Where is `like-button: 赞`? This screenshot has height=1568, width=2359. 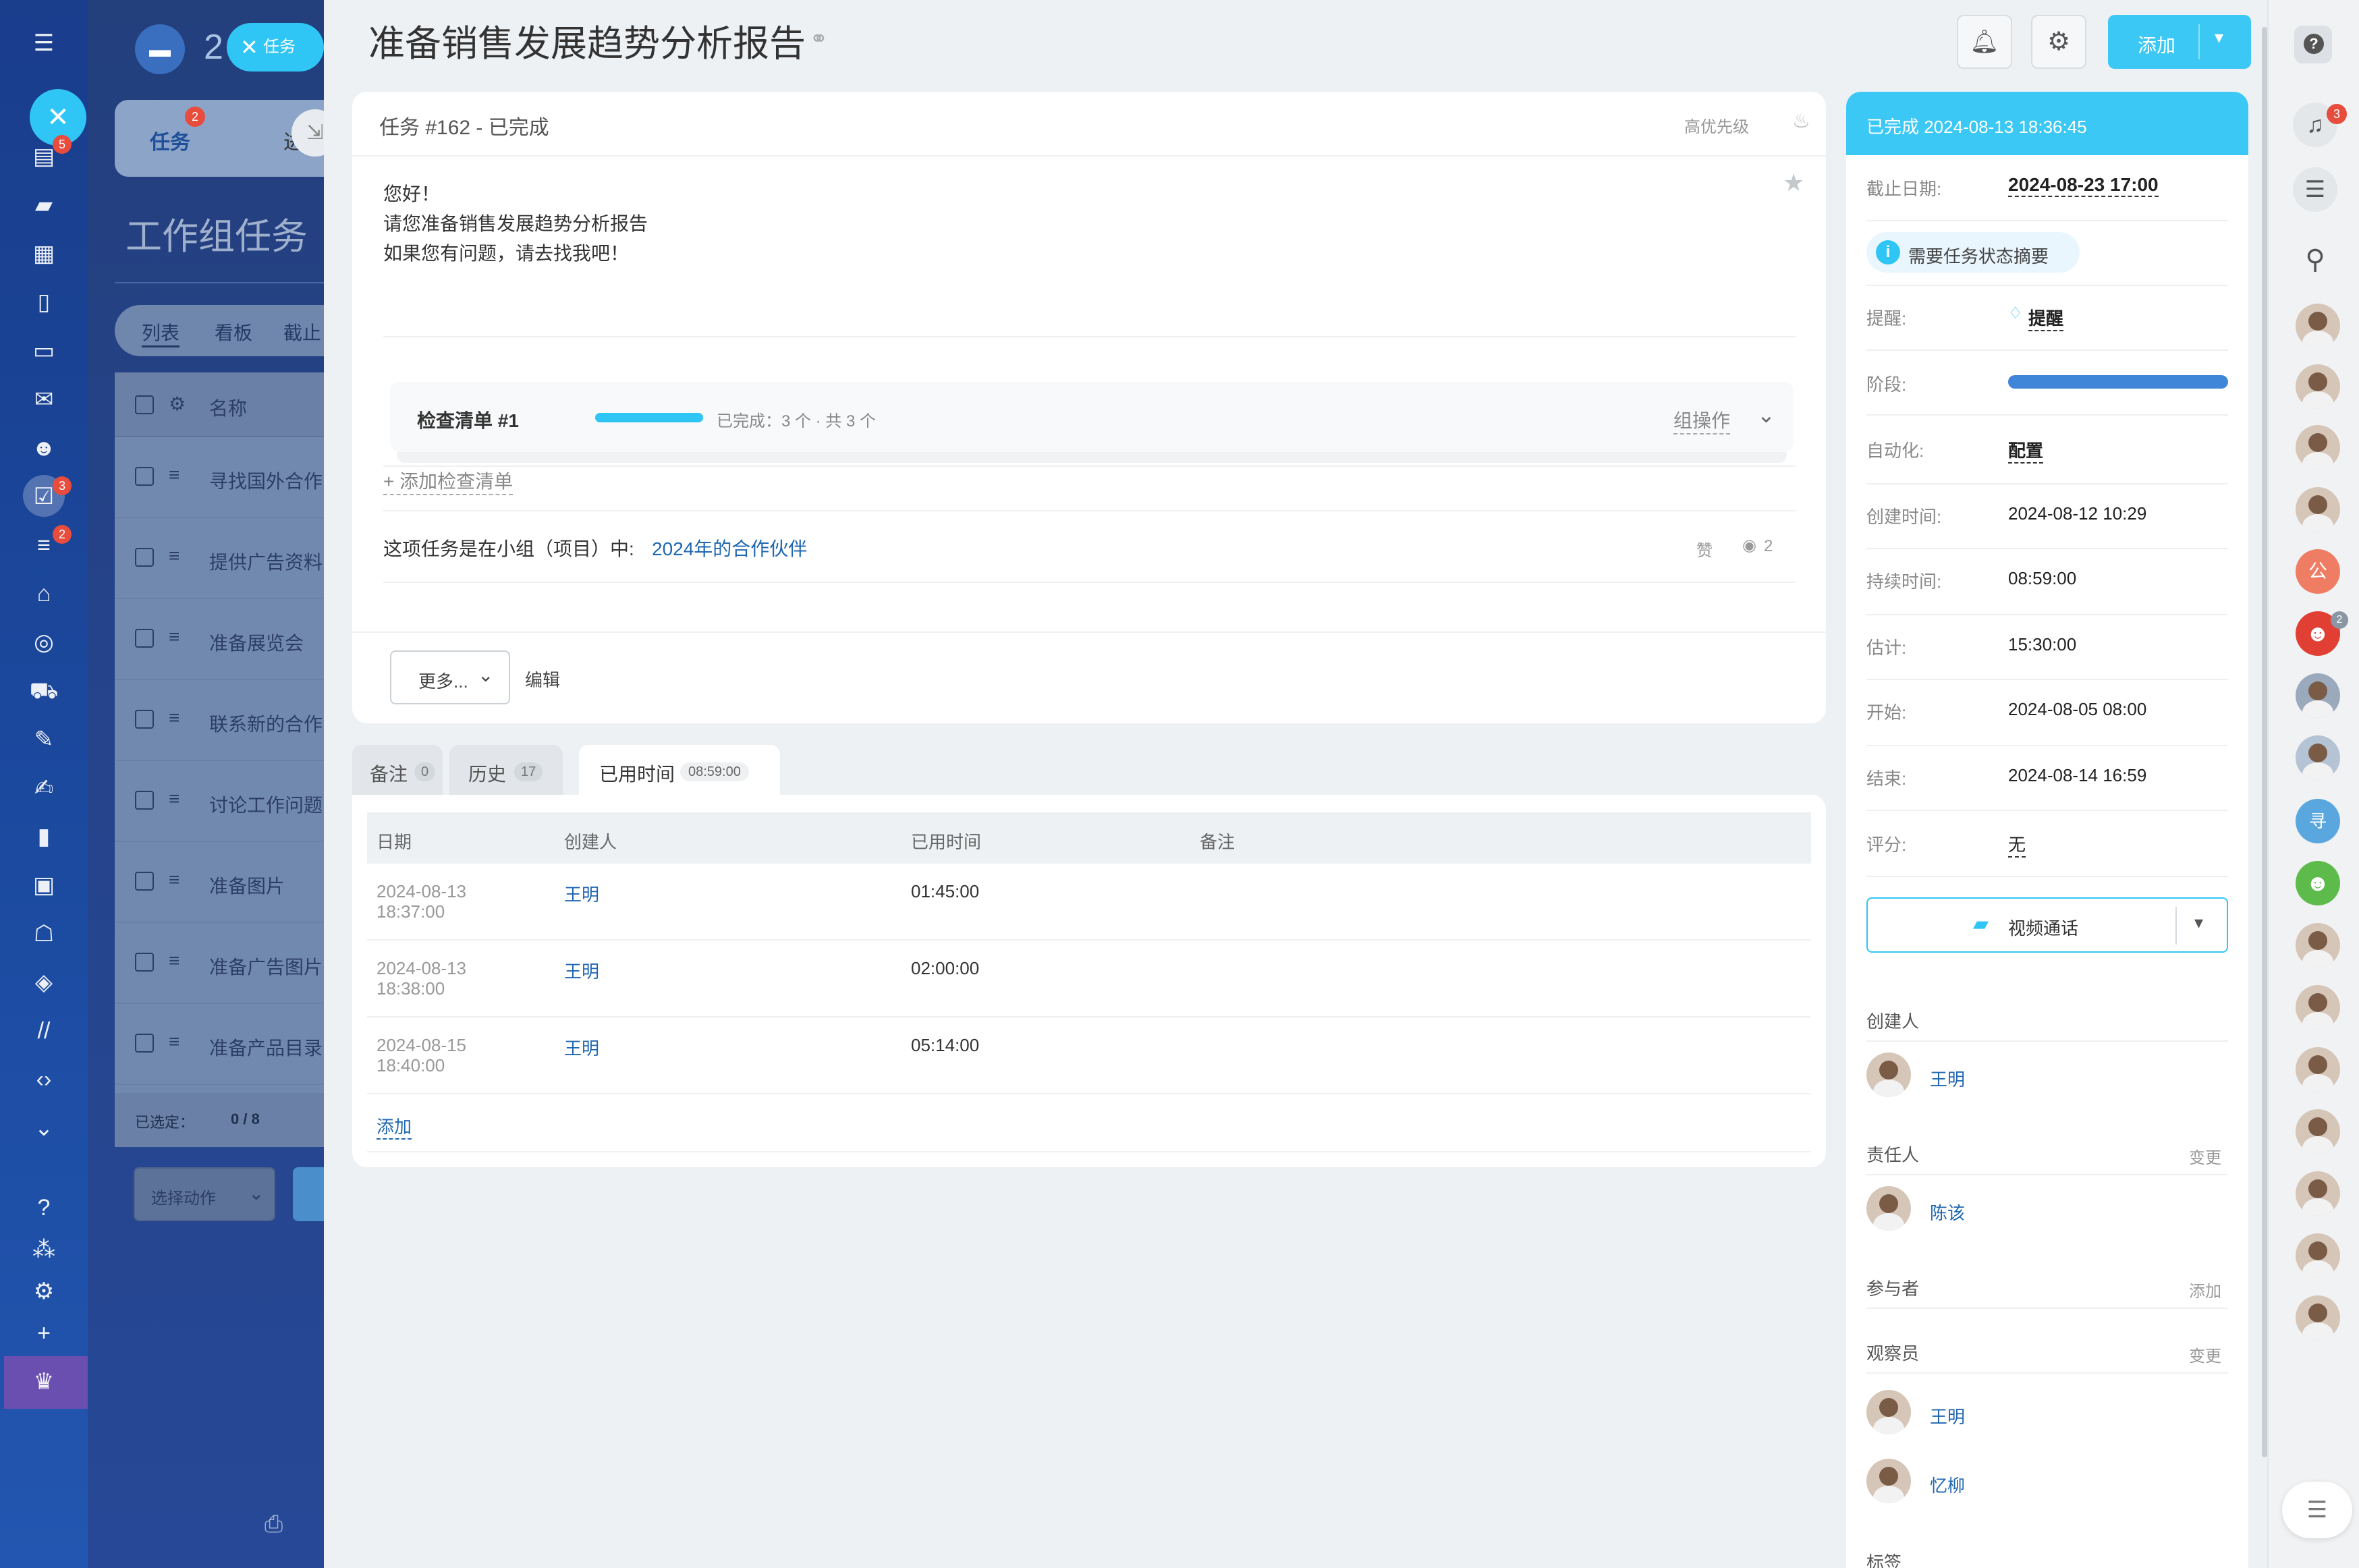
like-button: 赞 is located at coordinates (1704, 549).